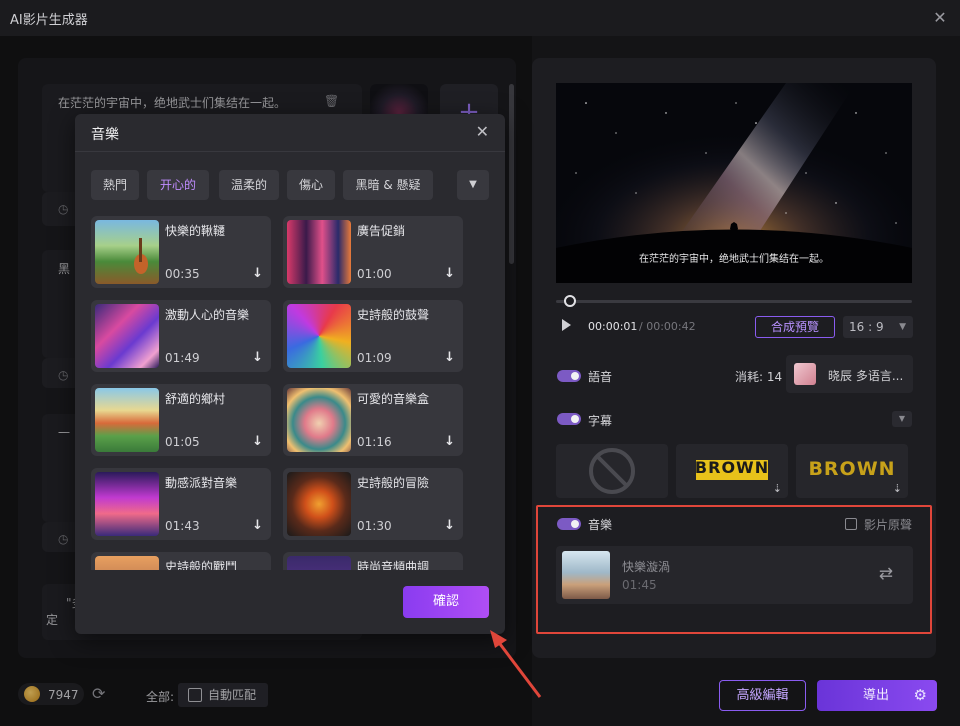 The height and width of the screenshot is (726, 960). I want to click on subtitle-style-brown-box: BROWN ⇣, so click(732, 471).